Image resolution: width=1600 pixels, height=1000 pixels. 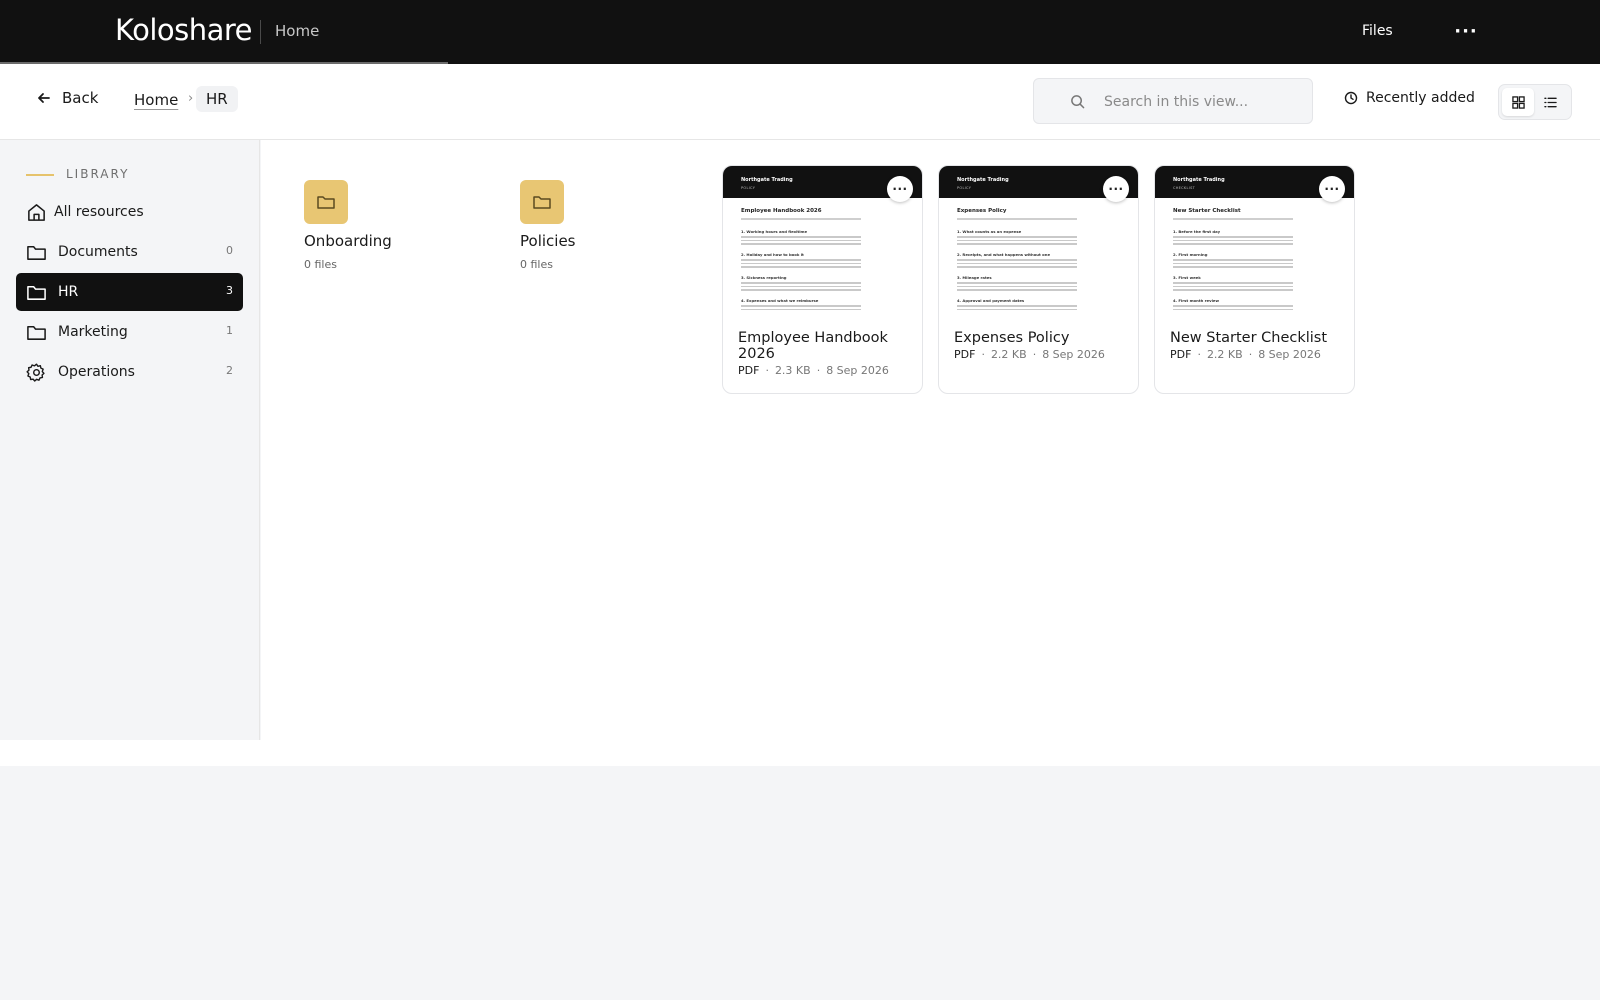 I want to click on search-box, so click(x=1173, y=101).